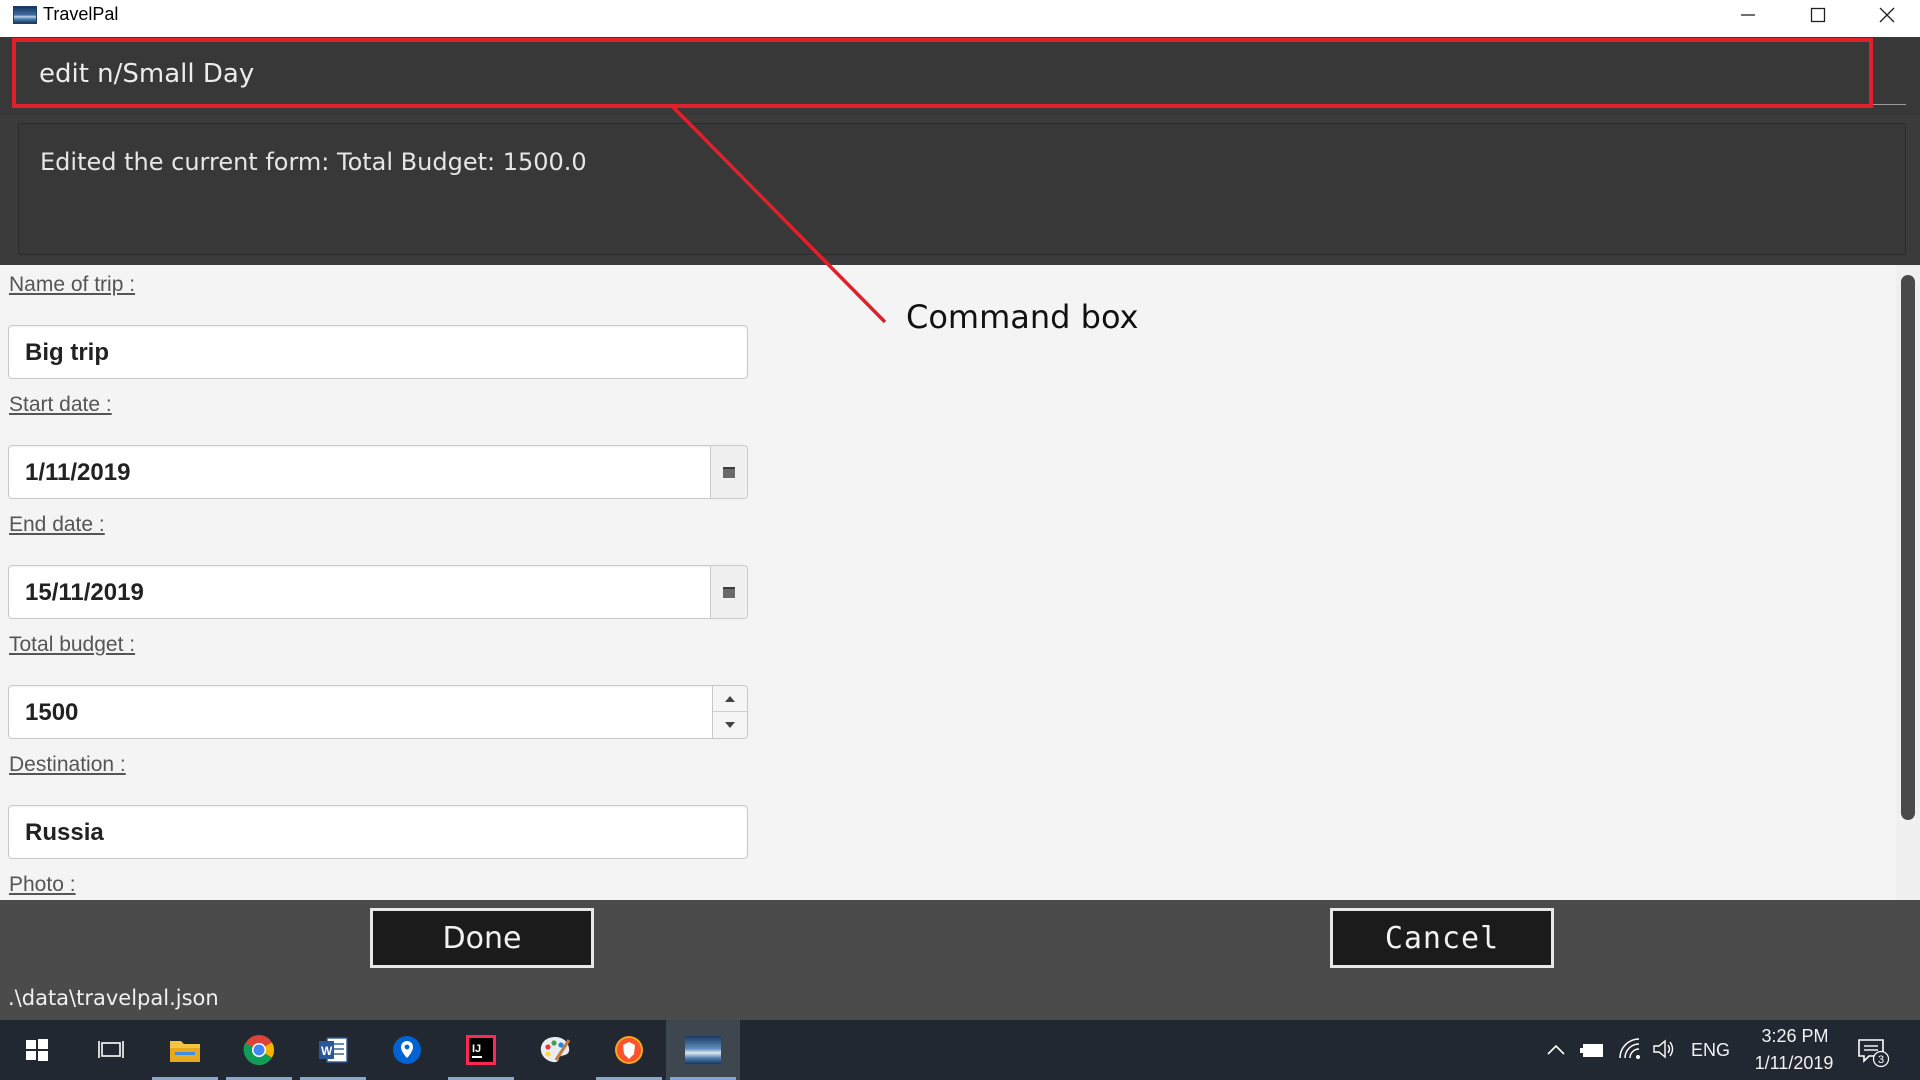  I want to click on cancel-button: Cancel, so click(1442, 938).